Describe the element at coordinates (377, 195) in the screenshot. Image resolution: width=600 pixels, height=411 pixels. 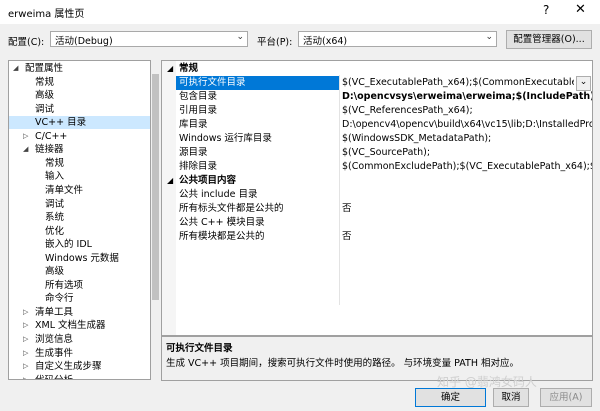
I see `property-row: 公共 include 目录` at that location.